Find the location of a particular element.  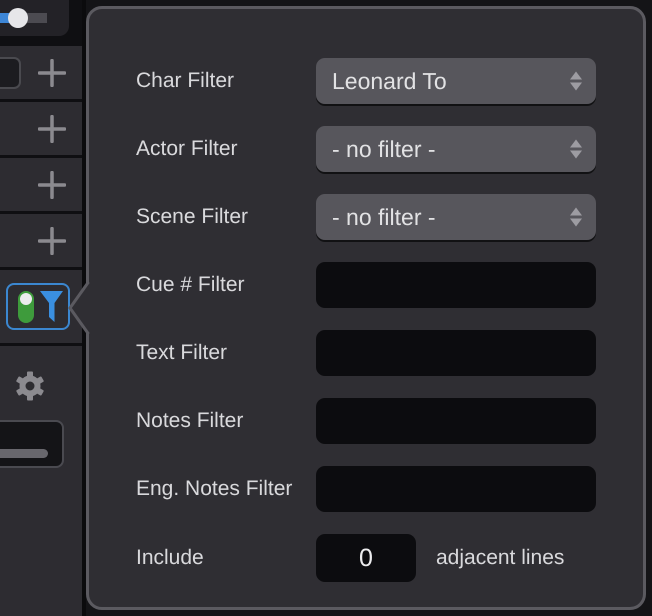

slider-thumb is located at coordinates (18, 18).